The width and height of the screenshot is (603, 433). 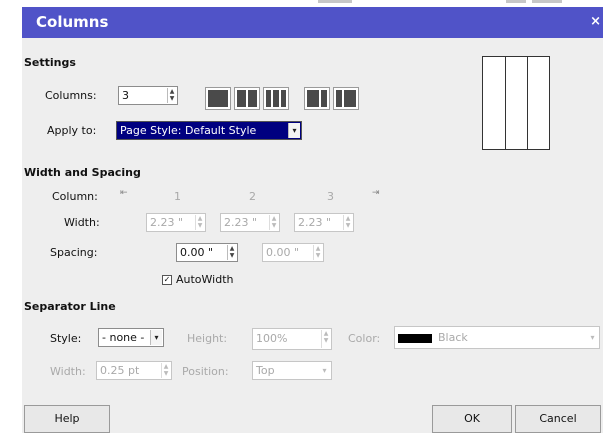 I want to click on columns-stepper: 3 ▲ ▼, so click(x=148, y=95).